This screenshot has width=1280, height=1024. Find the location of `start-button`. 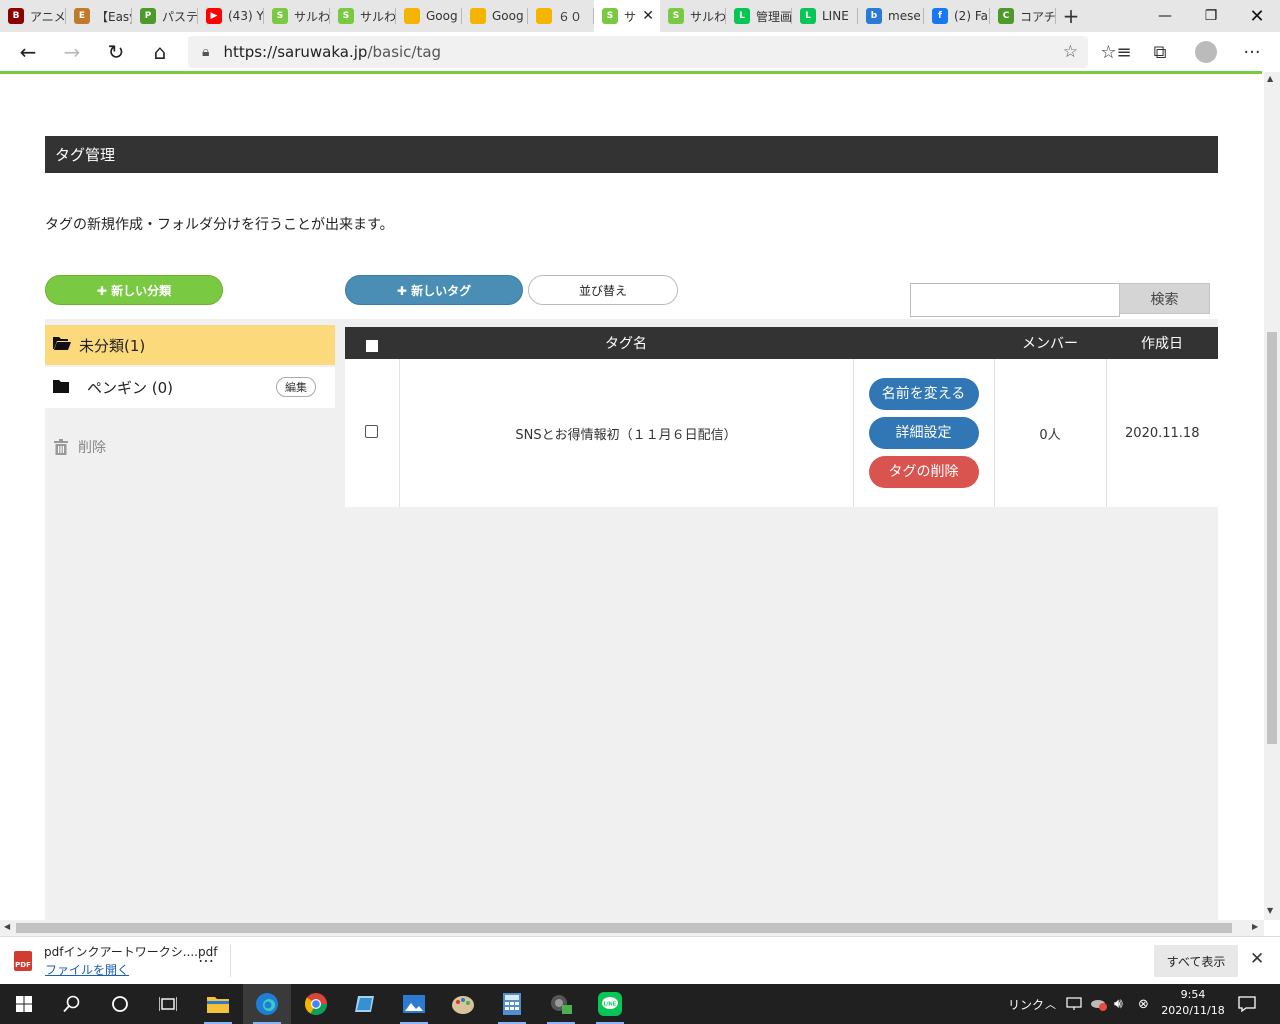

start-button is located at coordinates (24, 1004).